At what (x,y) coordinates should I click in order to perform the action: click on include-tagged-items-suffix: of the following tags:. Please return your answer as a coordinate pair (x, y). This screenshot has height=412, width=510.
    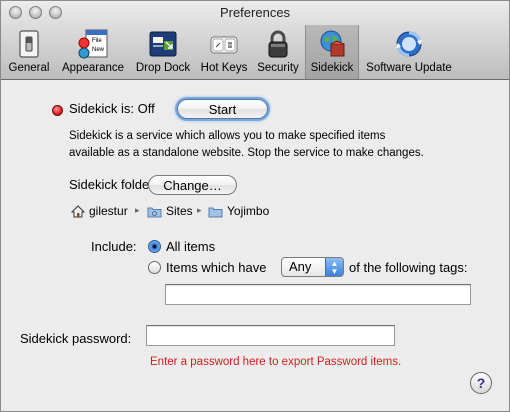
    Looking at the image, I should click on (408, 267).